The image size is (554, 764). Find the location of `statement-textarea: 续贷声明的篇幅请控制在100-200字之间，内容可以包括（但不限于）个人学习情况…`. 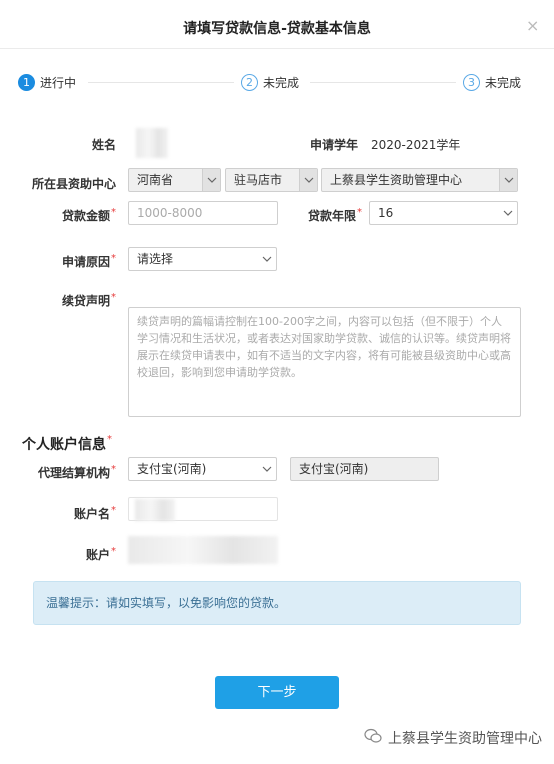

statement-textarea: 续贷声明的篇幅请控制在100-200字之间，内容可以包括（但不限于）个人学习情况… is located at coordinates (324, 362).